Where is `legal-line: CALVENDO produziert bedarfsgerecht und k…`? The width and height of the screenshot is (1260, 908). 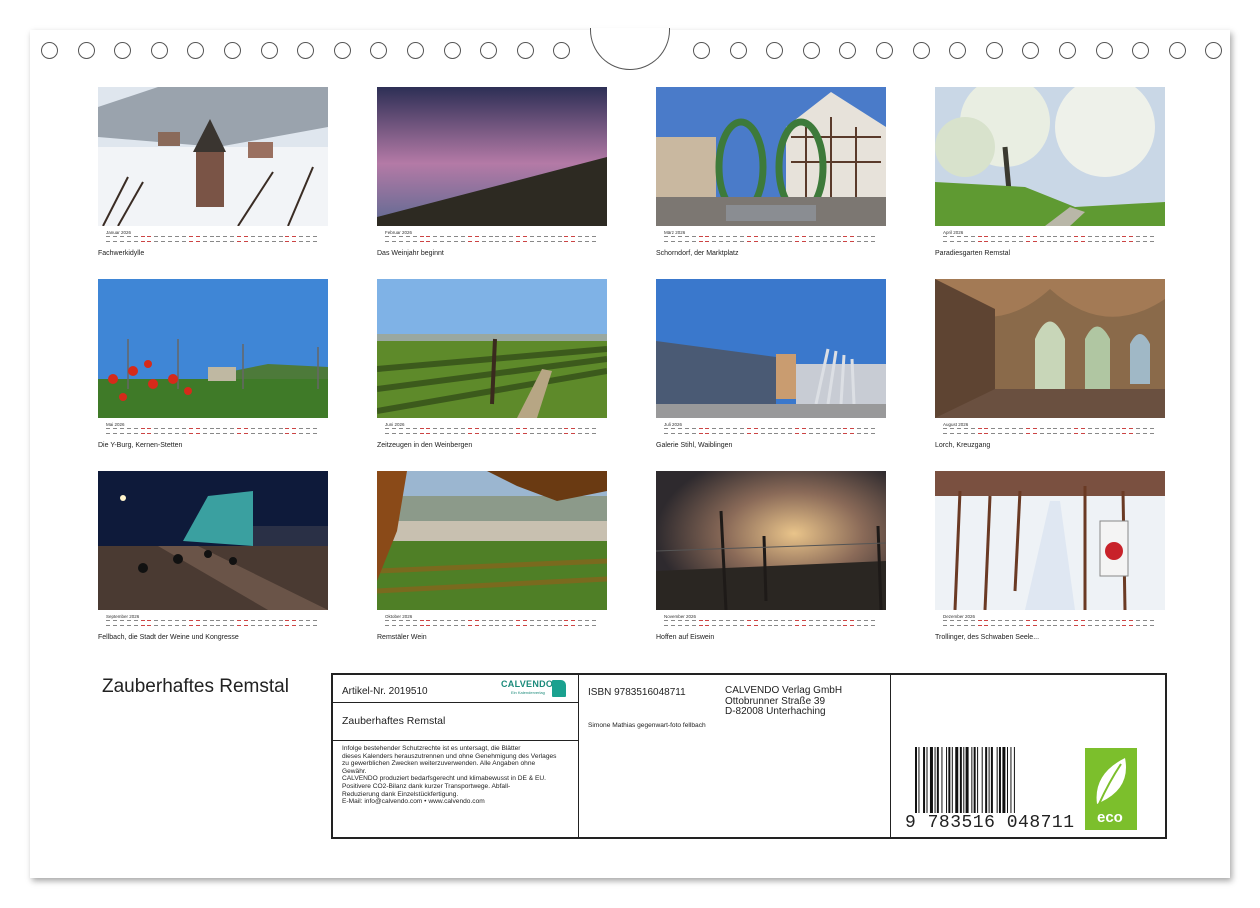
legal-line: CALVENDO produziert bedarfsgerecht und k… is located at coordinates (444, 779).